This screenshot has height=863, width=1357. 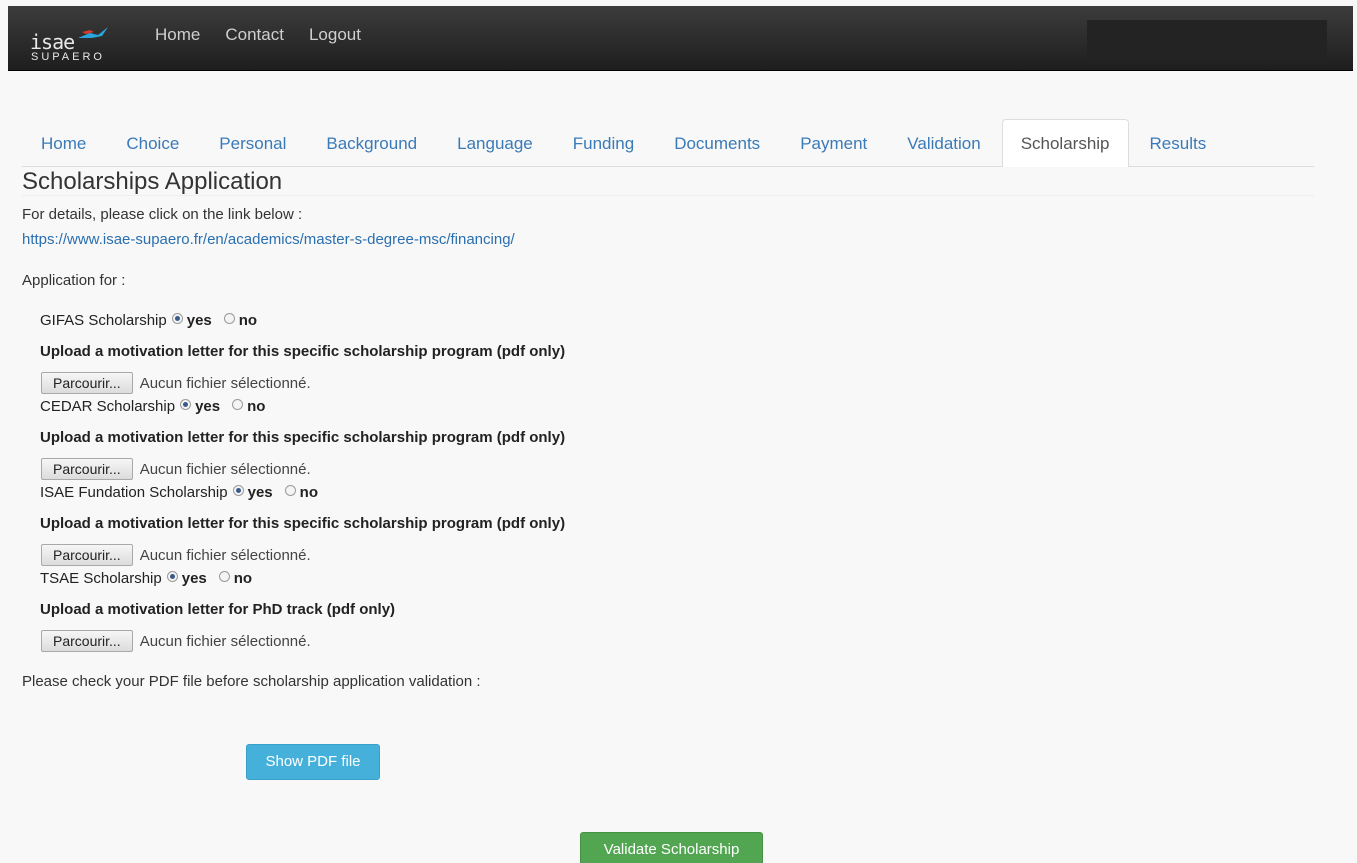 What do you see at coordinates (495, 142) in the screenshot?
I see `tab-language: Language` at bounding box center [495, 142].